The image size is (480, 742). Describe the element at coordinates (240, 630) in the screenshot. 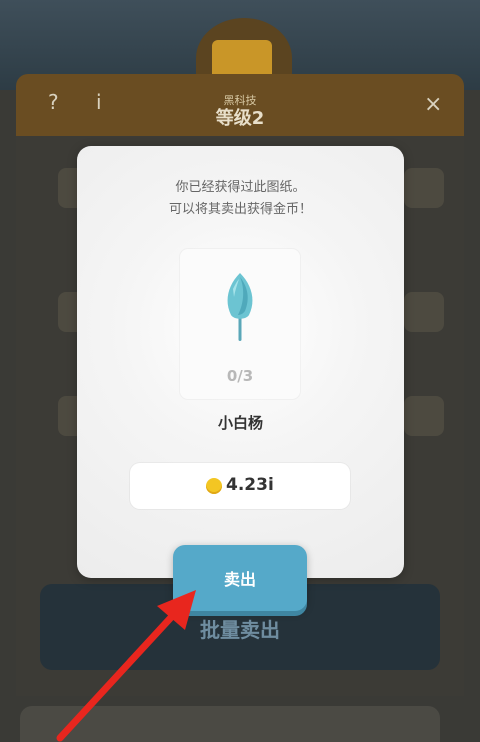

I see `bulk-sell-label: 批量卖出` at that location.